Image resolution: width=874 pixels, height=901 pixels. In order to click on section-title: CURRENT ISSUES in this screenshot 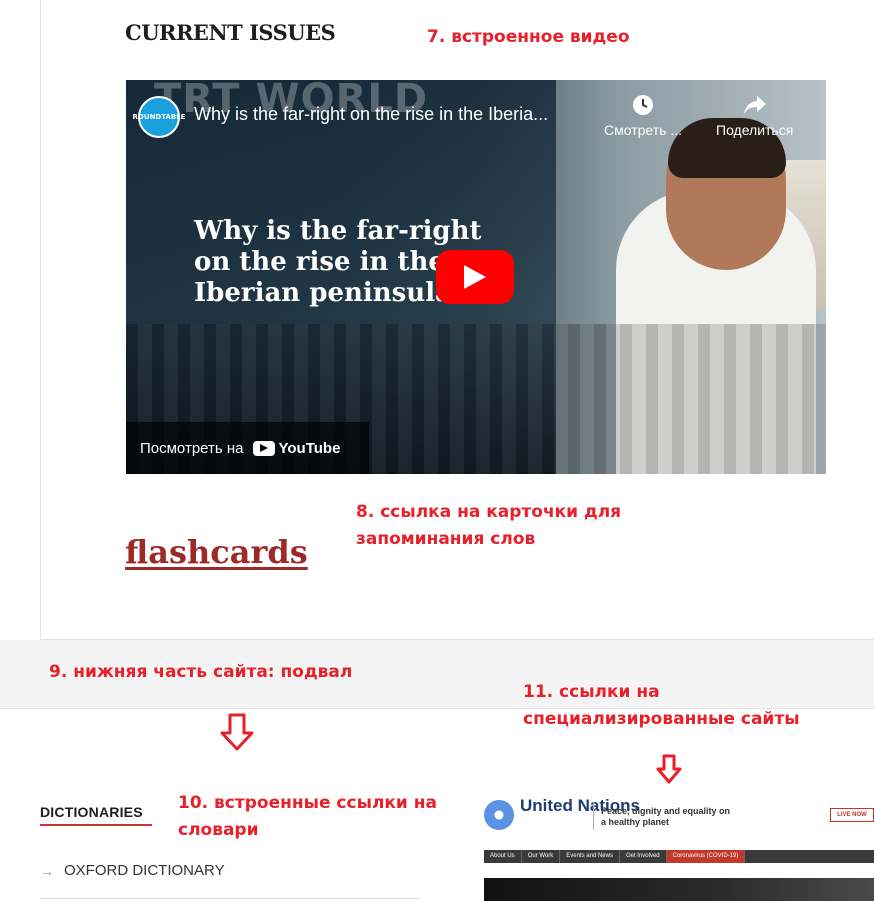, I will do `click(230, 32)`.